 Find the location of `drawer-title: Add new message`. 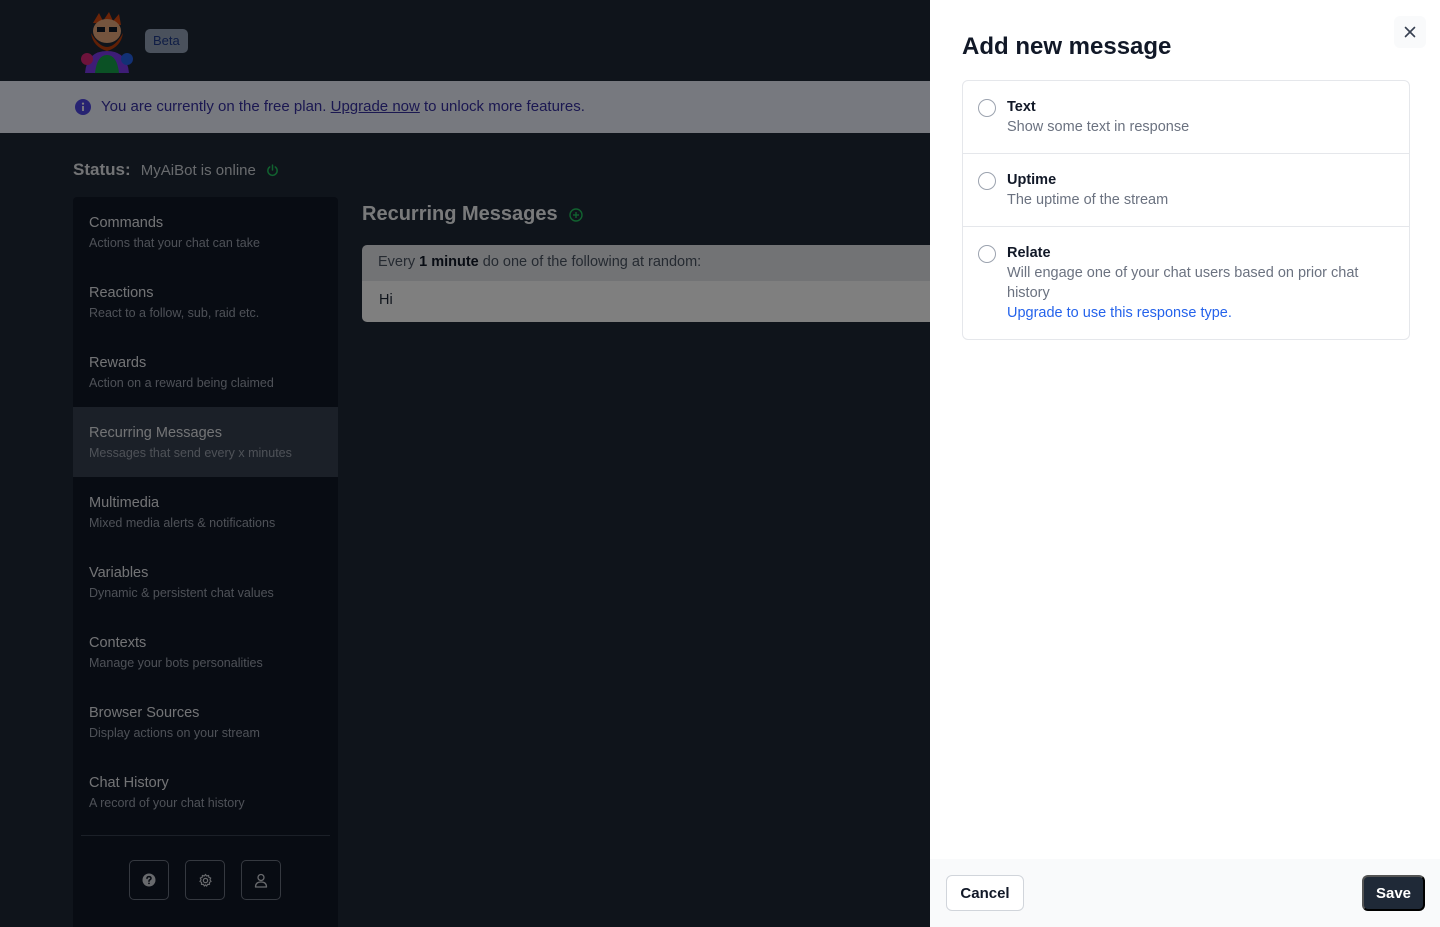

drawer-title: Add new message is located at coordinates (1067, 46).